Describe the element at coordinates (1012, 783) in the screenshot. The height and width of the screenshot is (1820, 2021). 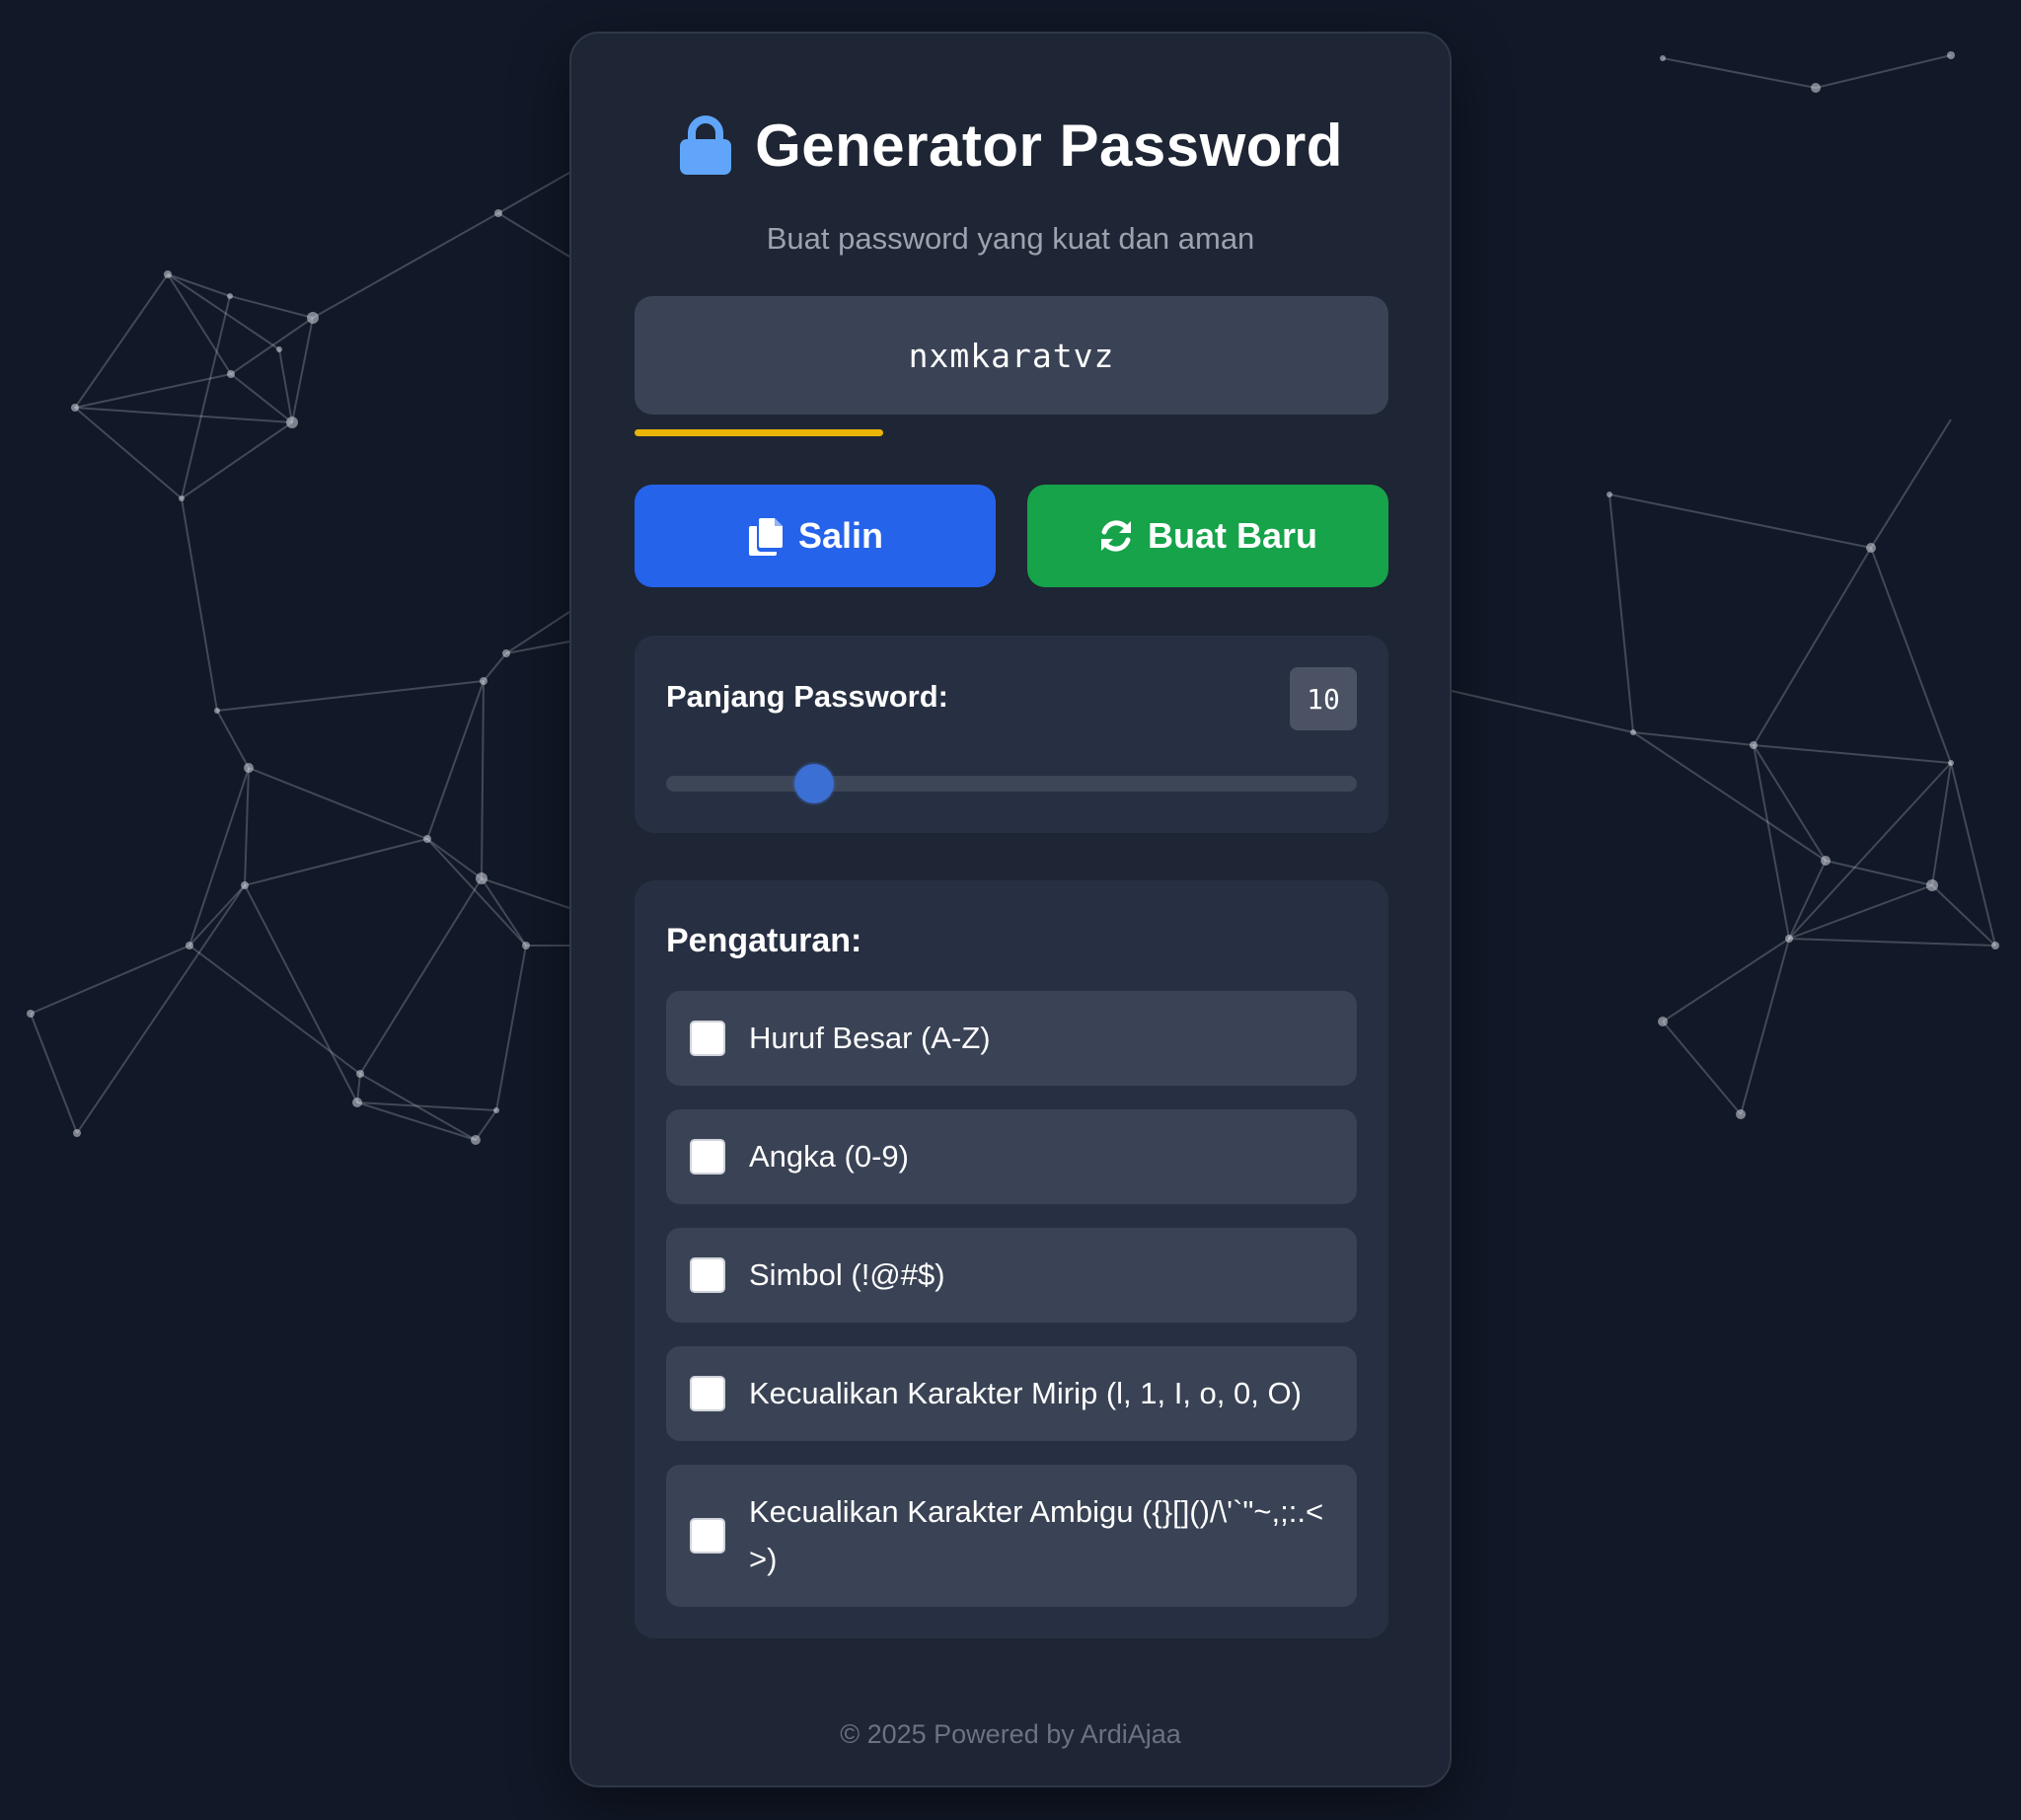
I see `length-slider` at that location.